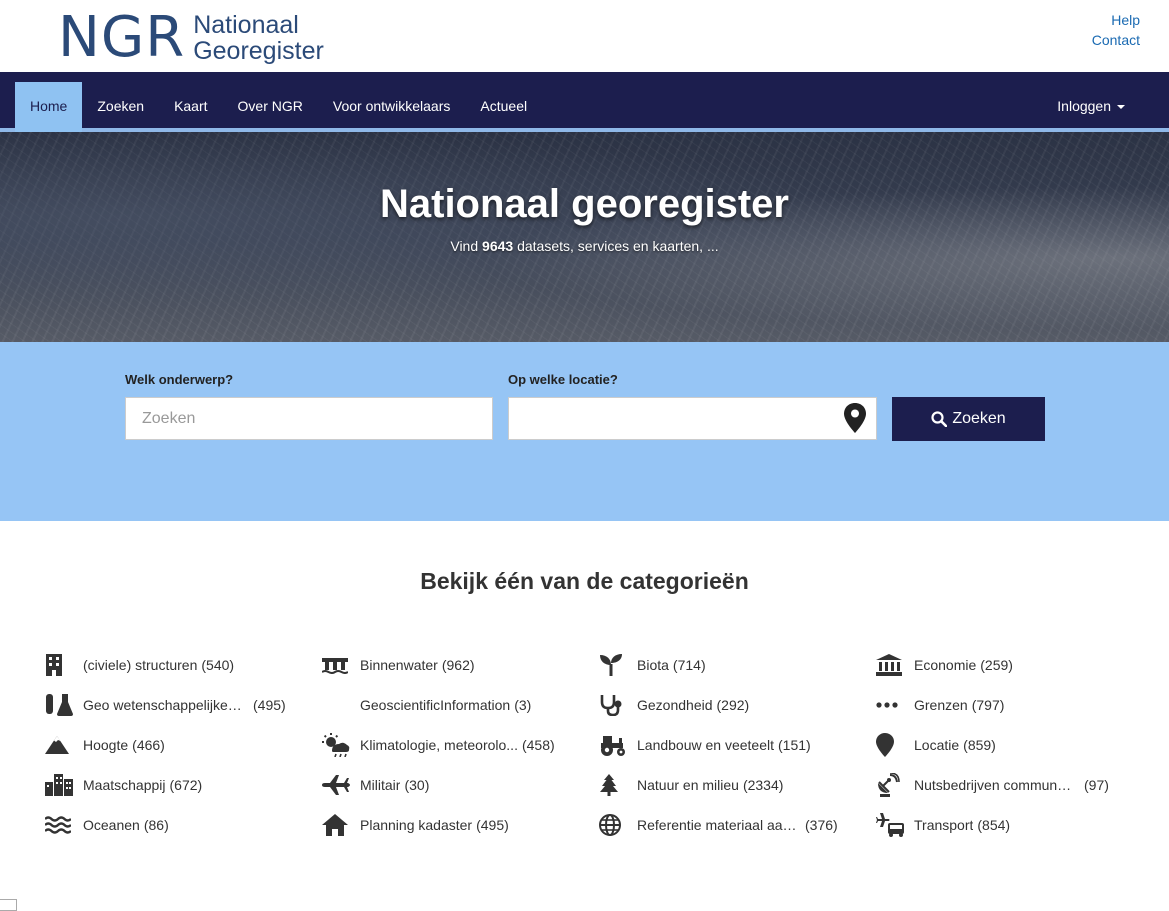 The image size is (1169, 911). Describe the element at coordinates (183, 665) in the screenshot. I see `category-civiele-structuren: (civiele) structuren (540)` at that location.